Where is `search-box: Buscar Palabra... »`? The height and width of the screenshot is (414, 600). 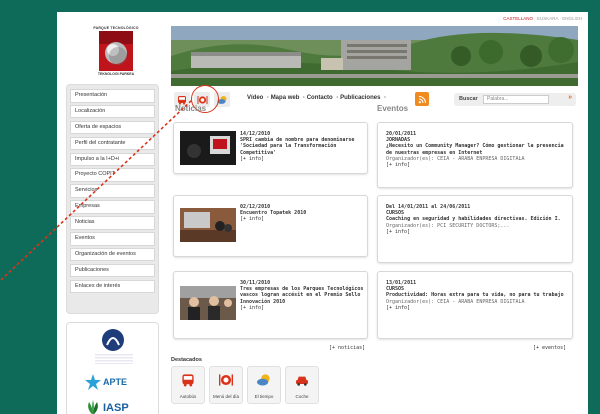
search-box: Buscar Palabra... » is located at coordinates (515, 99).